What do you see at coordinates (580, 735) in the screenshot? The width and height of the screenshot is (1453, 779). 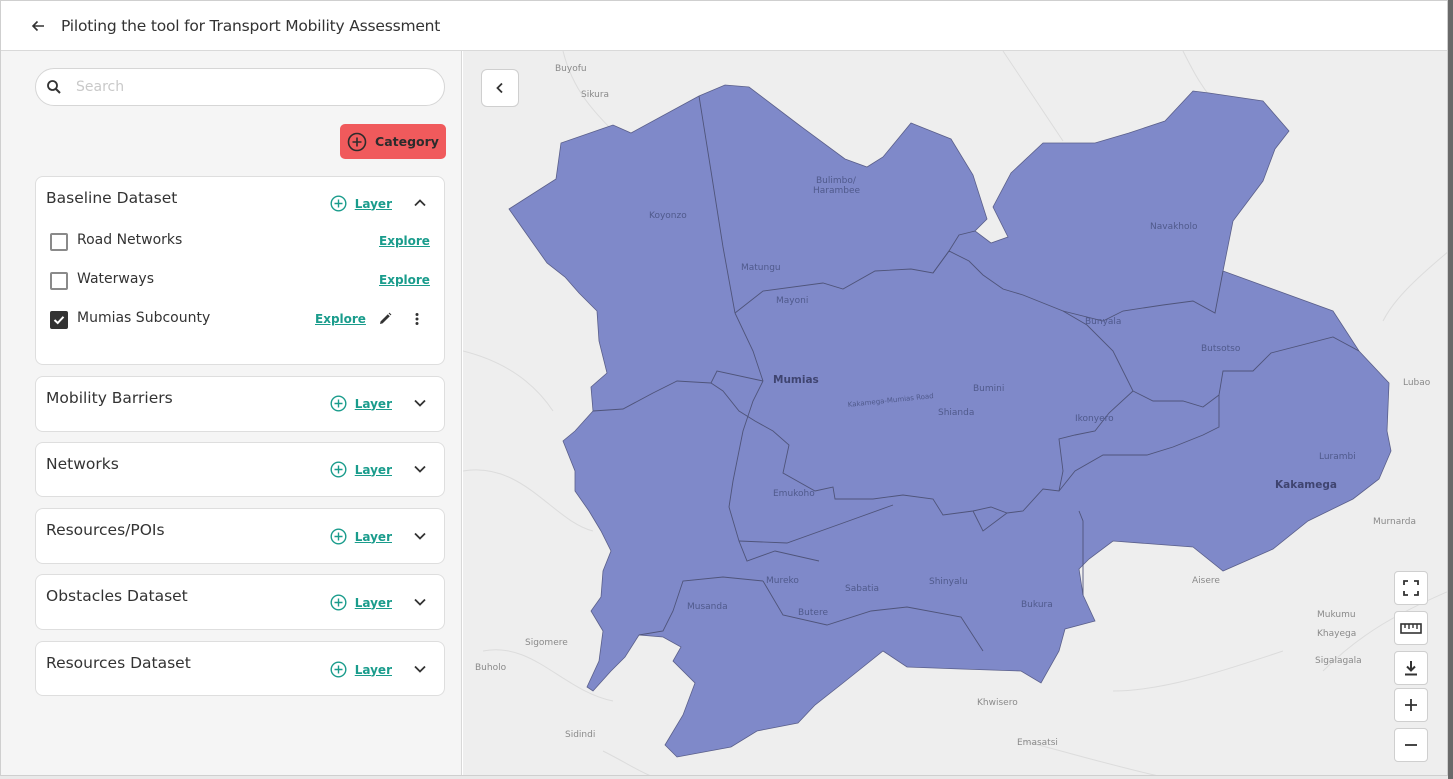 I see `map-label: Sidindi` at bounding box center [580, 735].